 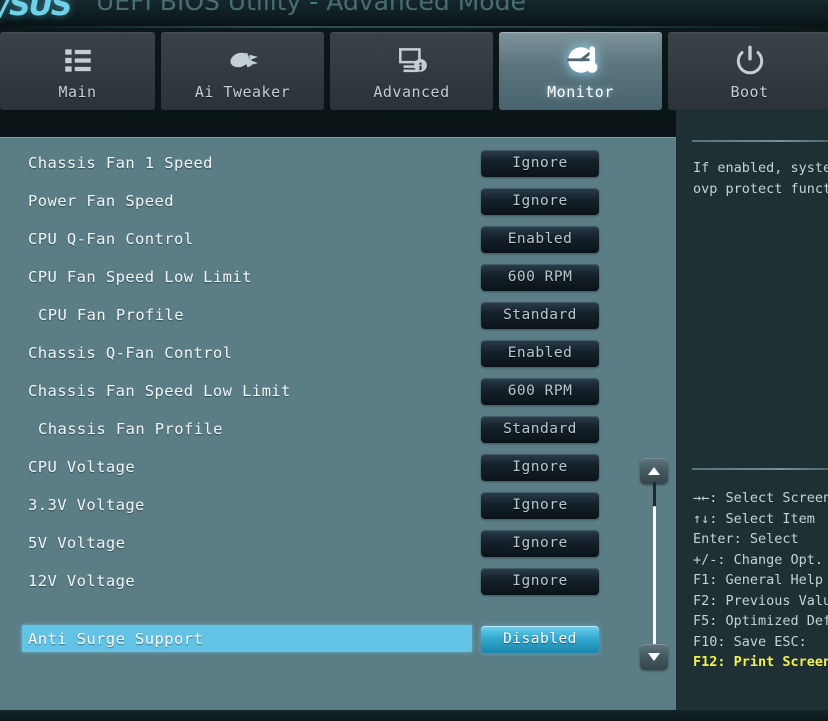 What do you see at coordinates (111, 315) in the screenshot?
I see `setting-label: CPU Fan Profile` at bounding box center [111, 315].